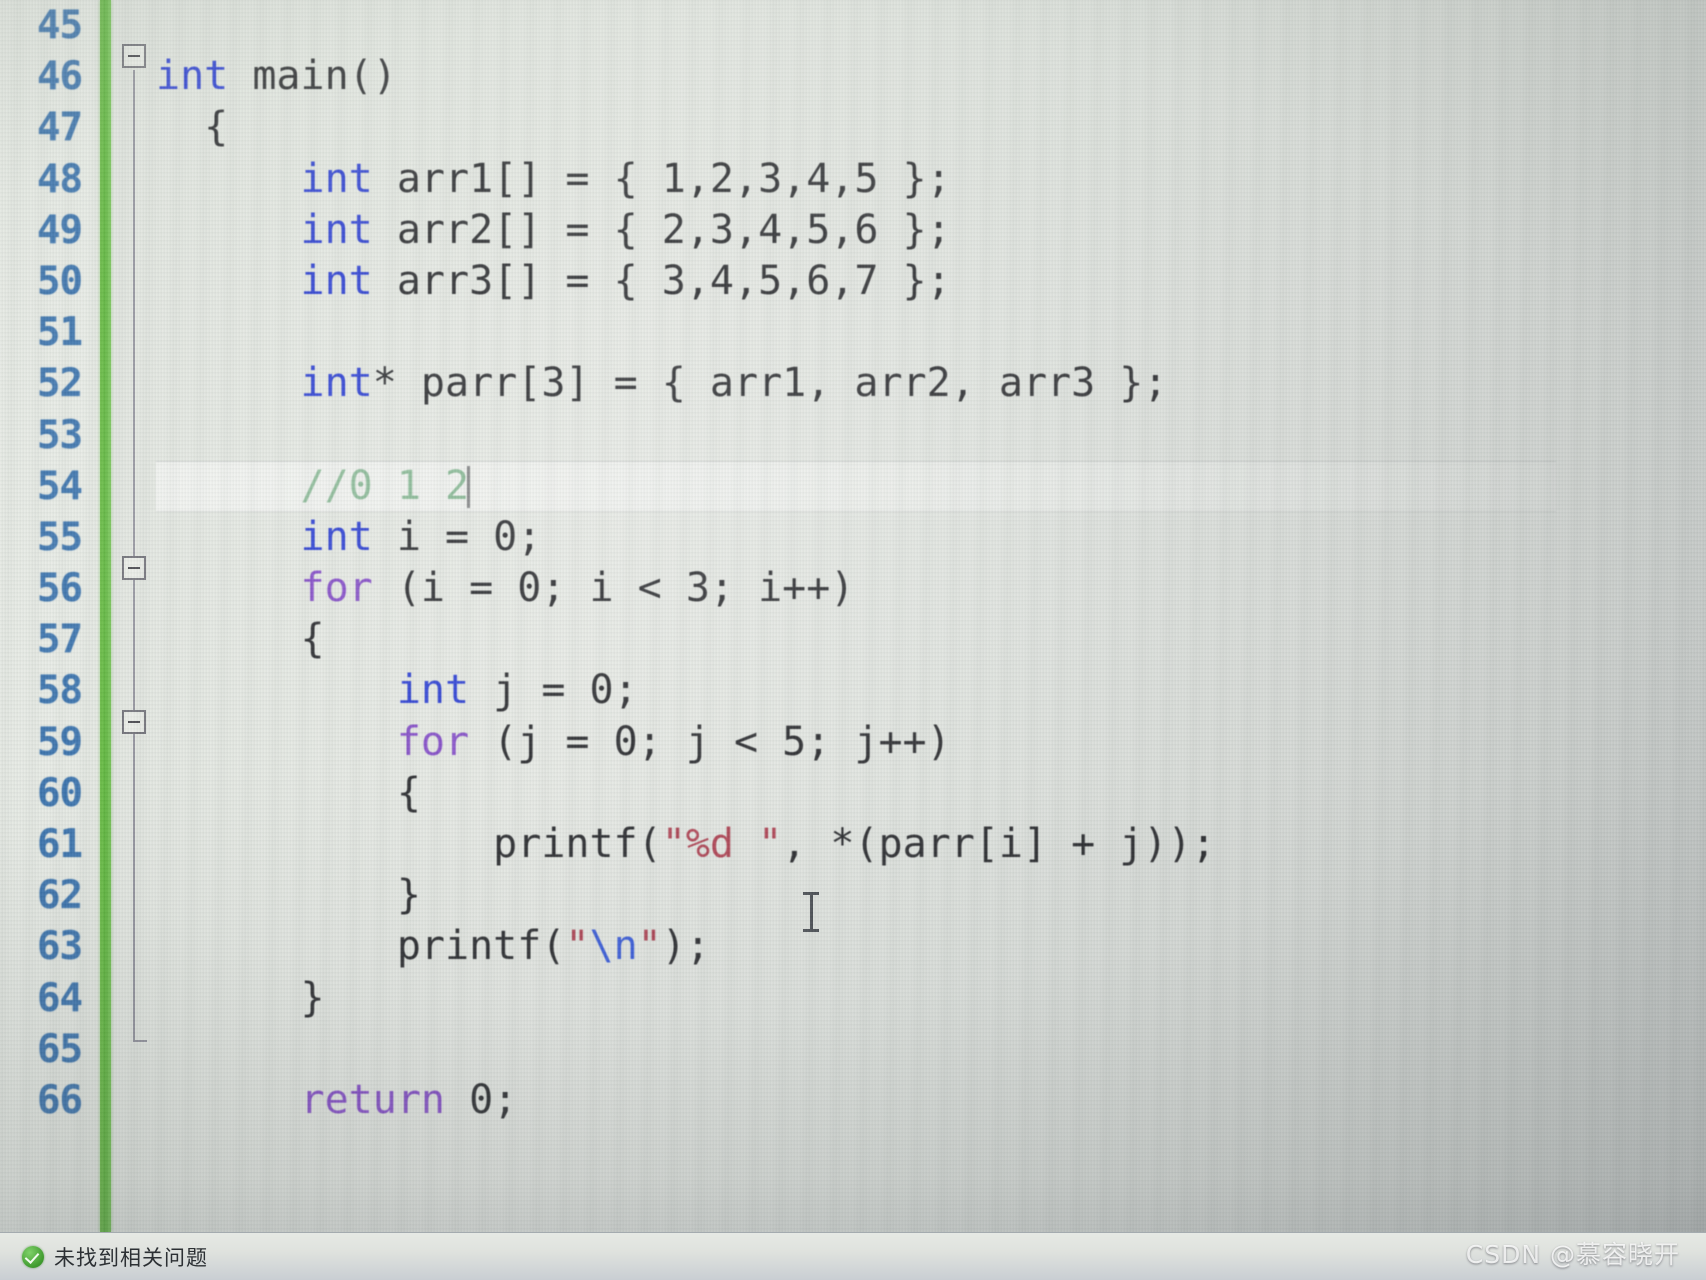 This screenshot has width=1706, height=1280. I want to click on code-token: 0;, so click(481, 1099).